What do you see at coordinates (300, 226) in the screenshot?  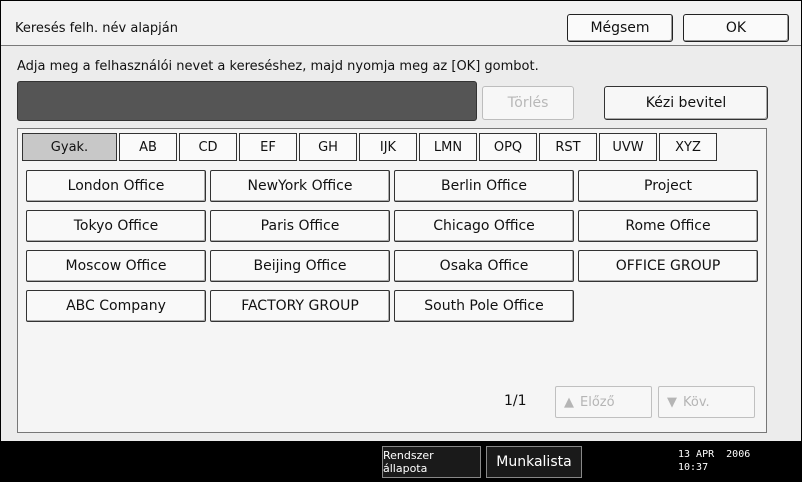 I see `destination-button: Paris Office` at bounding box center [300, 226].